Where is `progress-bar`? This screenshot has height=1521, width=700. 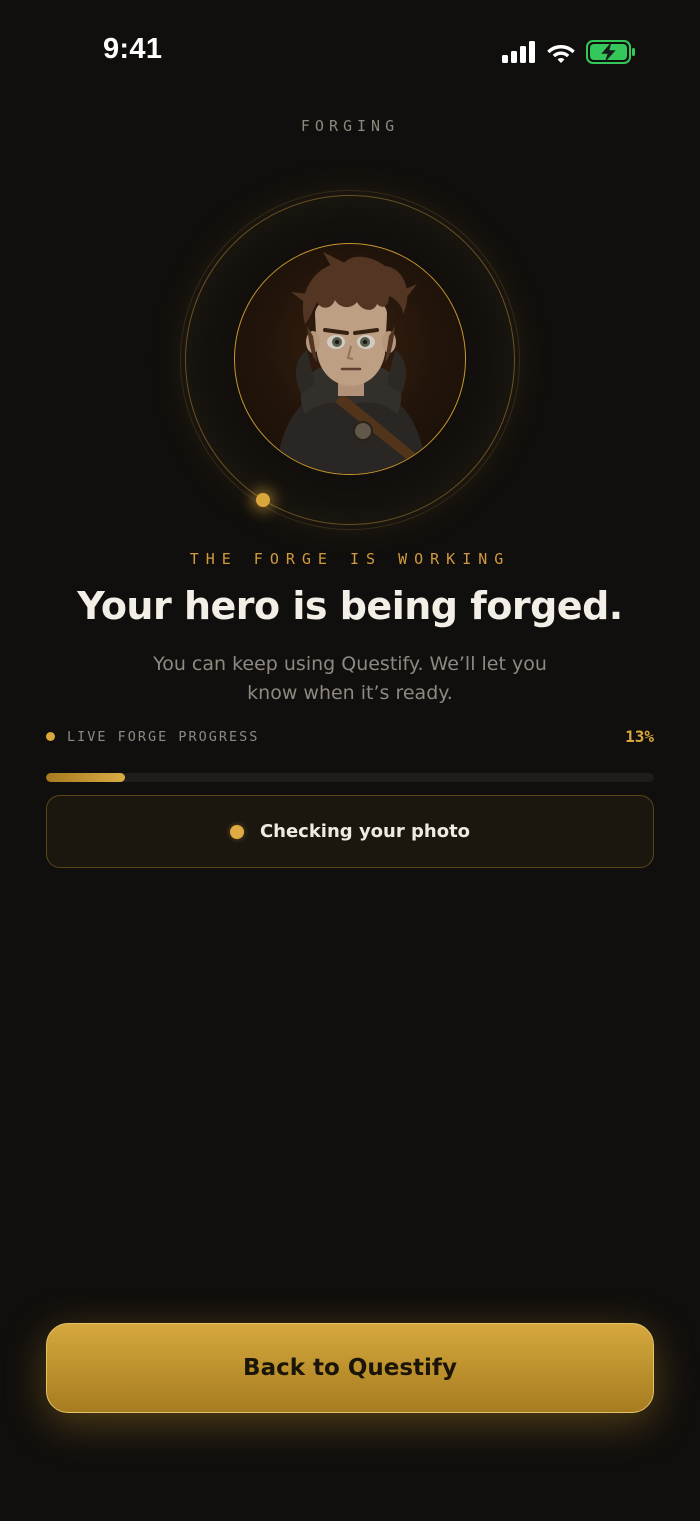 progress-bar is located at coordinates (350, 777).